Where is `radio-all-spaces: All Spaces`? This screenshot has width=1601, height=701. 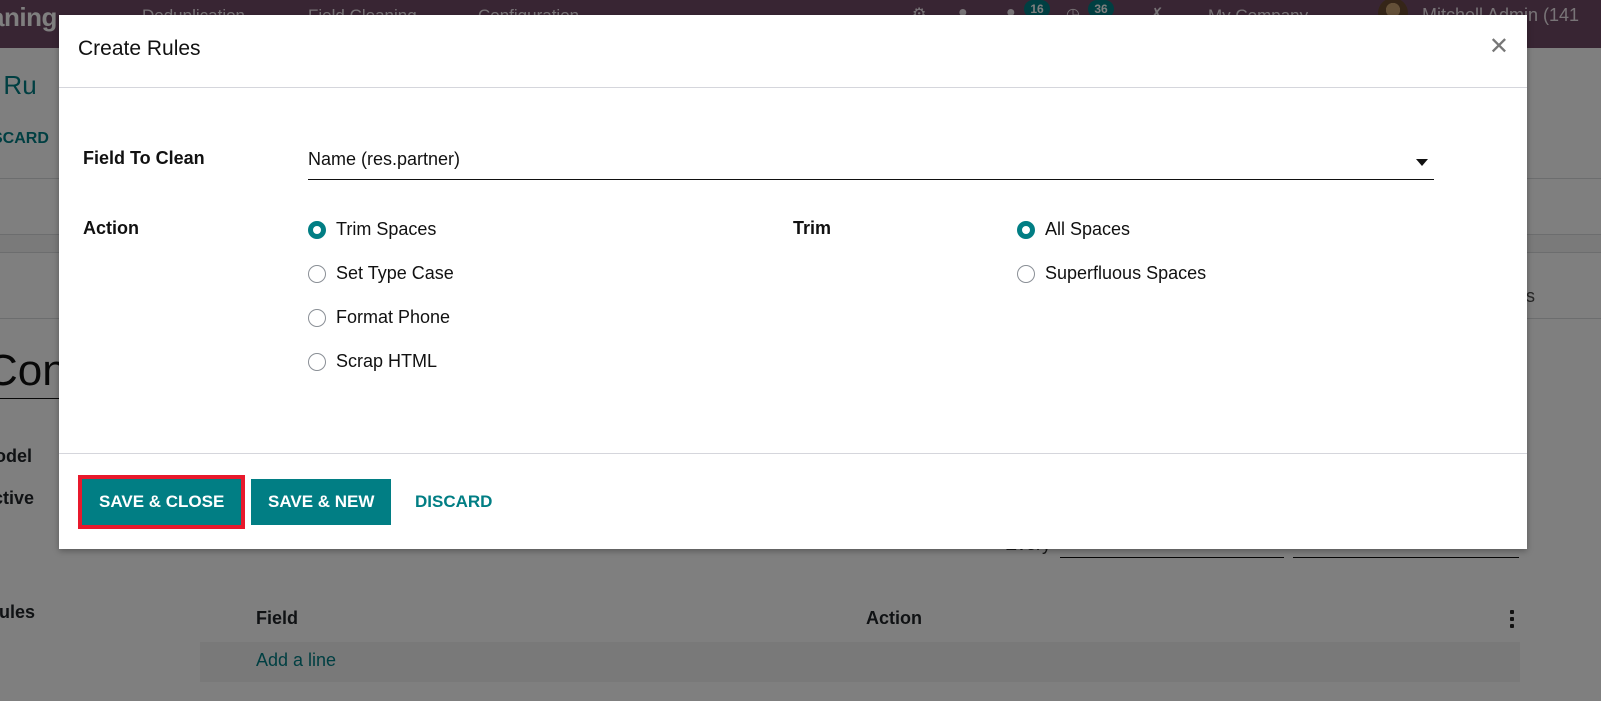
radio-all-spaces: All Spaces is located at coordinates (1073, 229).